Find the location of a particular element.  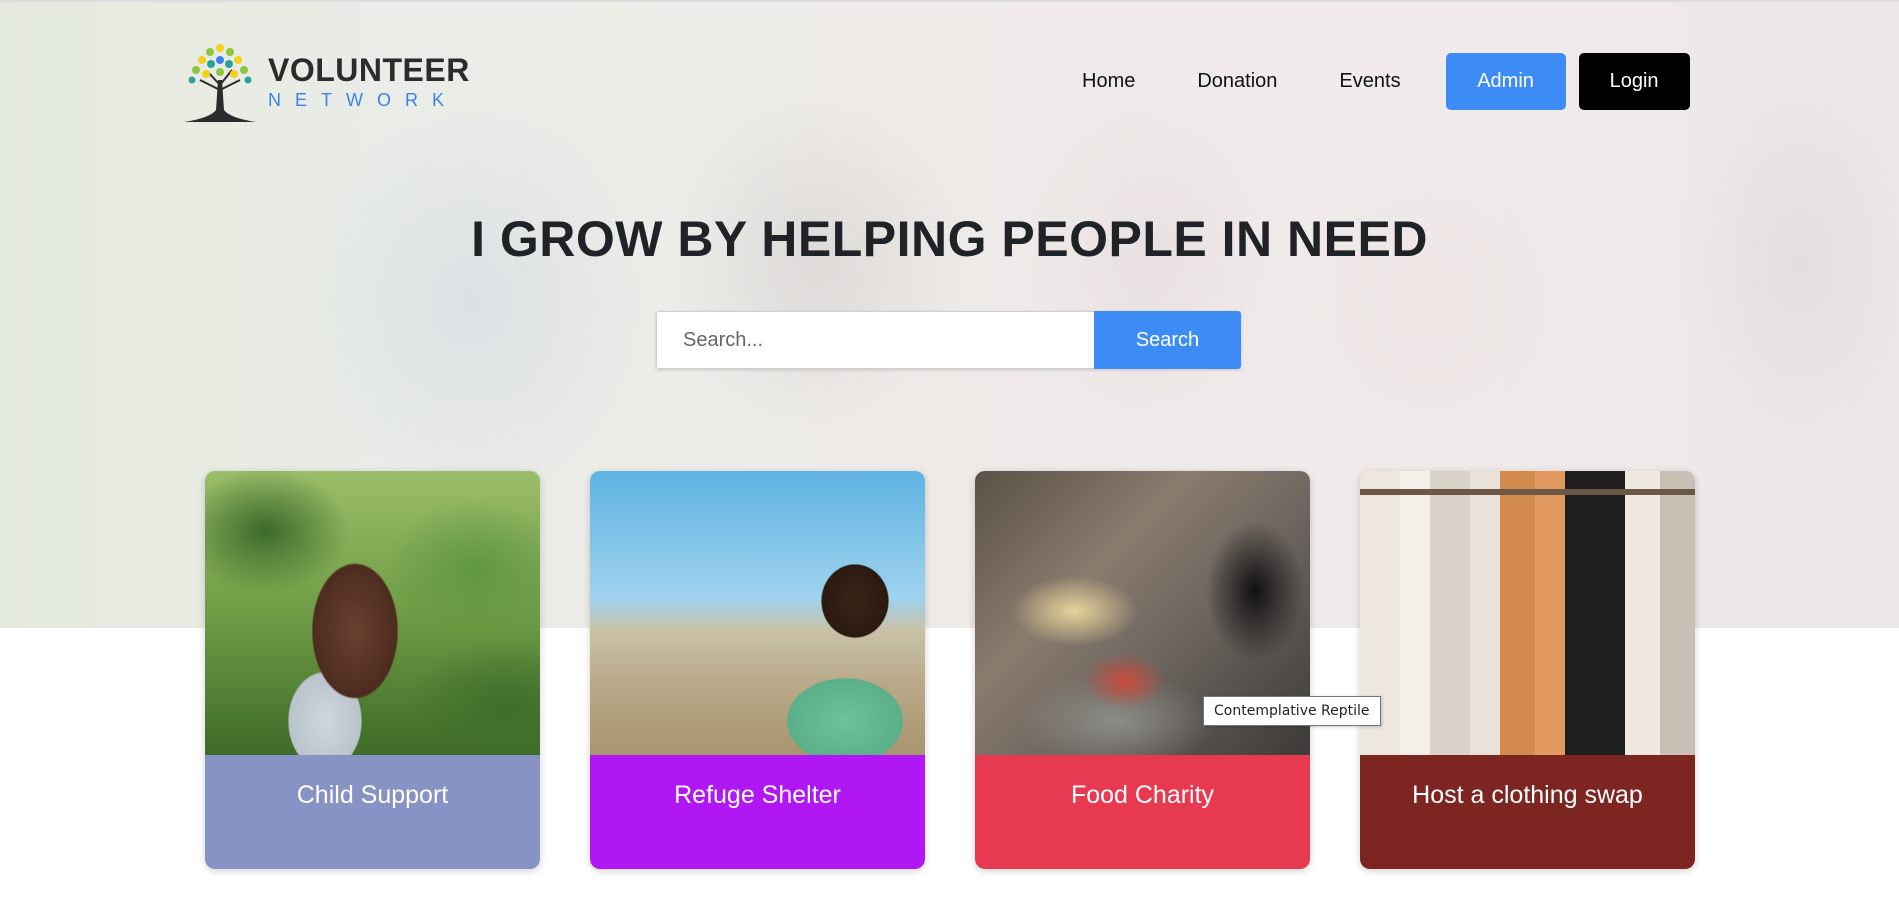

card-food-charity: Food Charity is located at coordinates (1142, 670).